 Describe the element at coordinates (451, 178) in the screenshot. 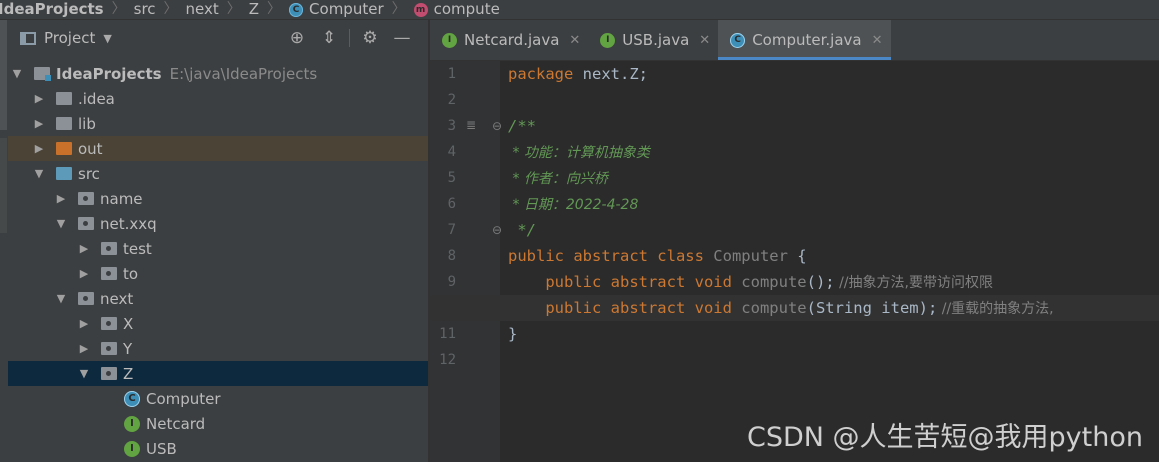

I see `line-number: 5` at that location.